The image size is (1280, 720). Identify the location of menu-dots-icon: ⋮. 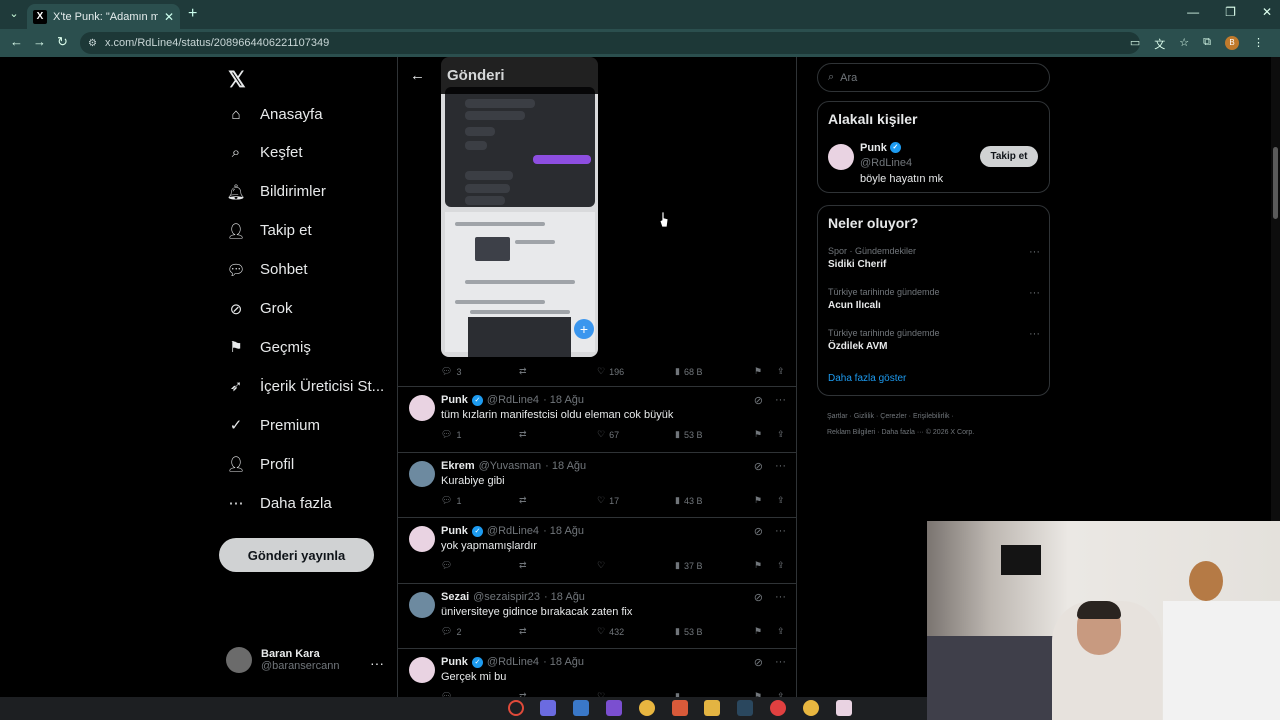
(1258, 44).